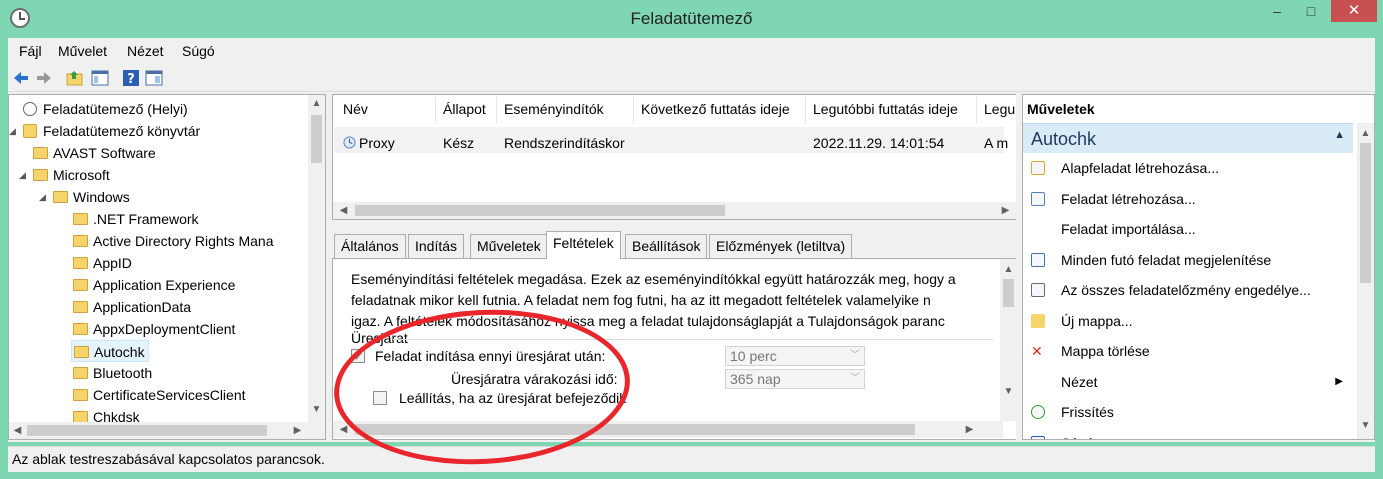 This screenshot has height=479, width=1383. What do you see at coordinates (1087, 412) in the screenshot?
I see `action-item-label: Frissítés` at bounding box center [1087, 412].